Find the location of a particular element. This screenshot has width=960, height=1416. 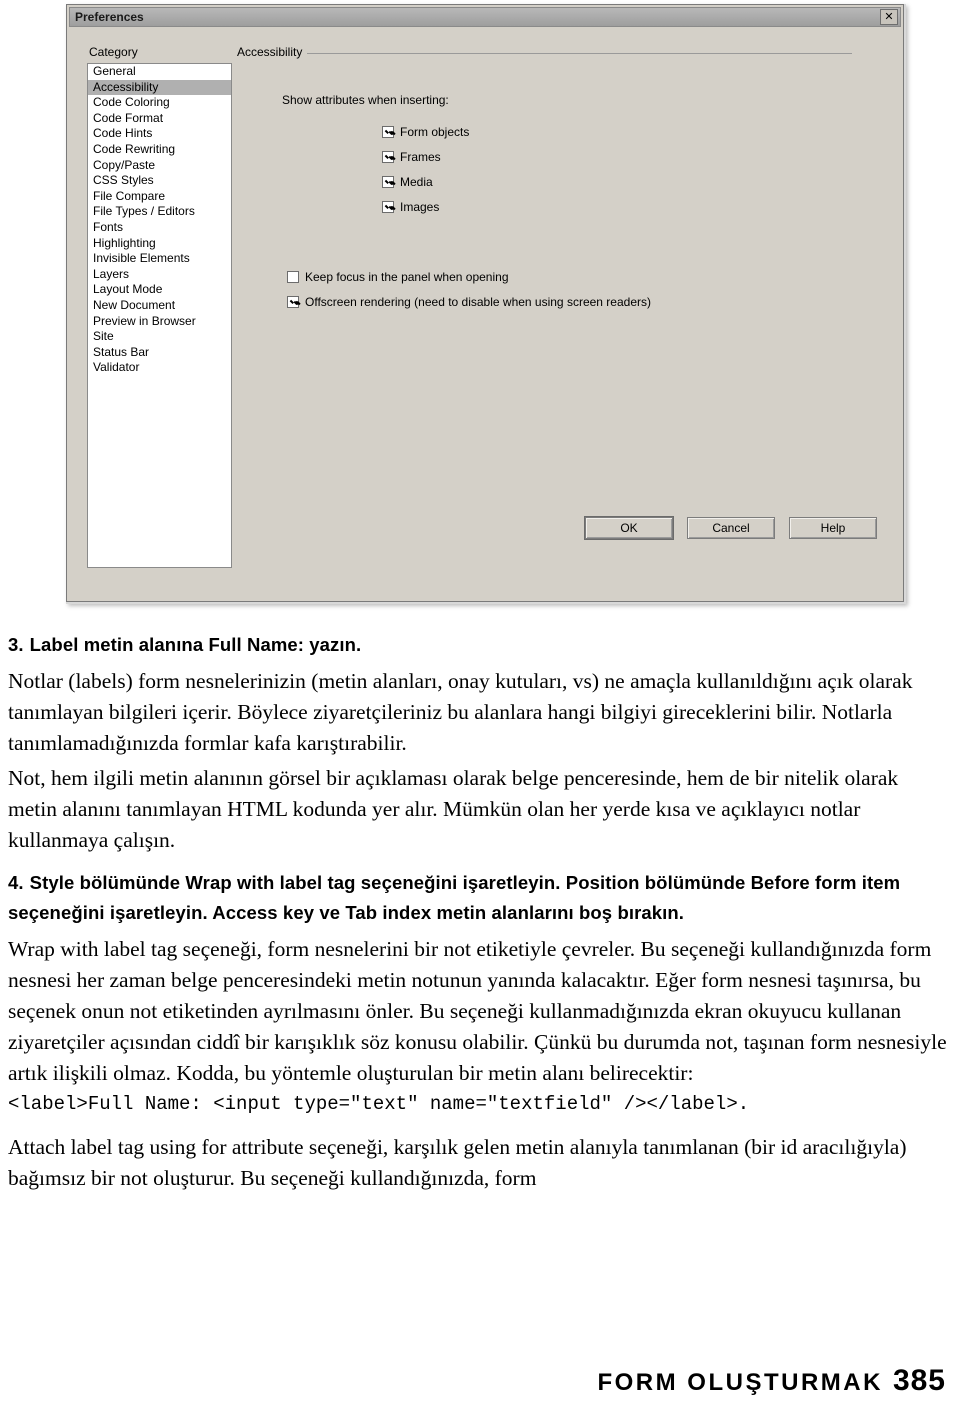

step-4-number: 4. is located at coordinates (16, 882).